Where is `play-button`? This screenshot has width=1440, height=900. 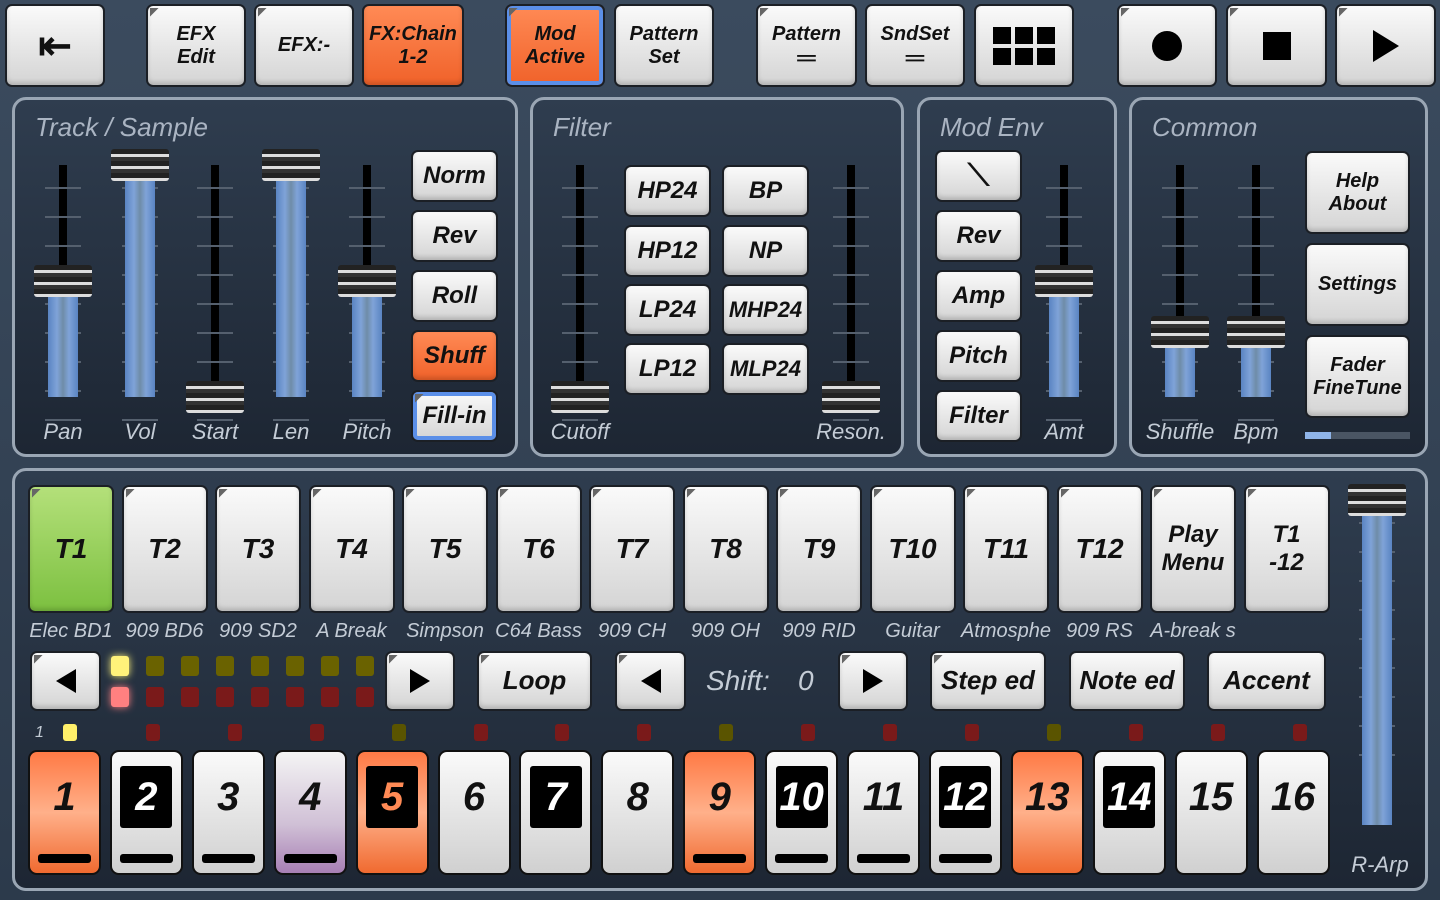
play-button is located at coordinates (1385, 45).